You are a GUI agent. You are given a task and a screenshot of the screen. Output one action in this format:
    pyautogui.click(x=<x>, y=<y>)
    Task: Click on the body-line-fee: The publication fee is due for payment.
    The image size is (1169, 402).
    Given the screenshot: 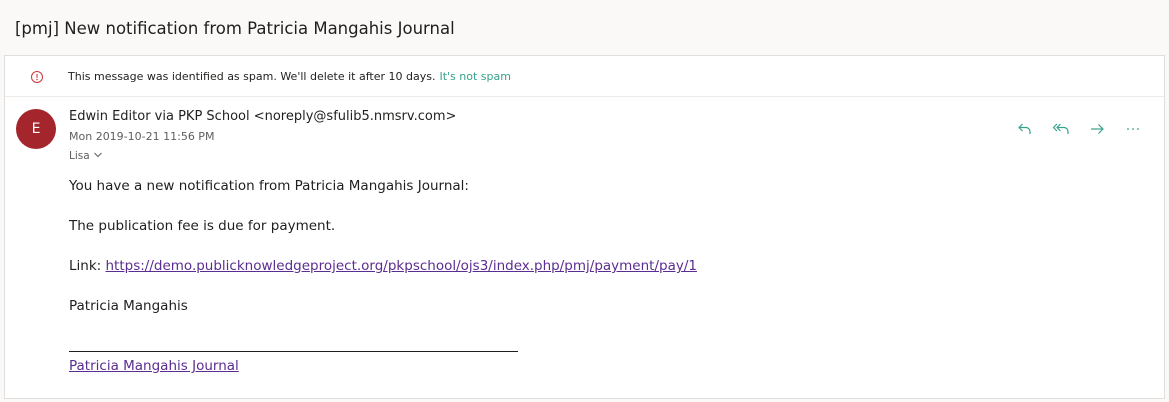 What is the action you would take?
    pyautogui.click(x=202, y=226)
    